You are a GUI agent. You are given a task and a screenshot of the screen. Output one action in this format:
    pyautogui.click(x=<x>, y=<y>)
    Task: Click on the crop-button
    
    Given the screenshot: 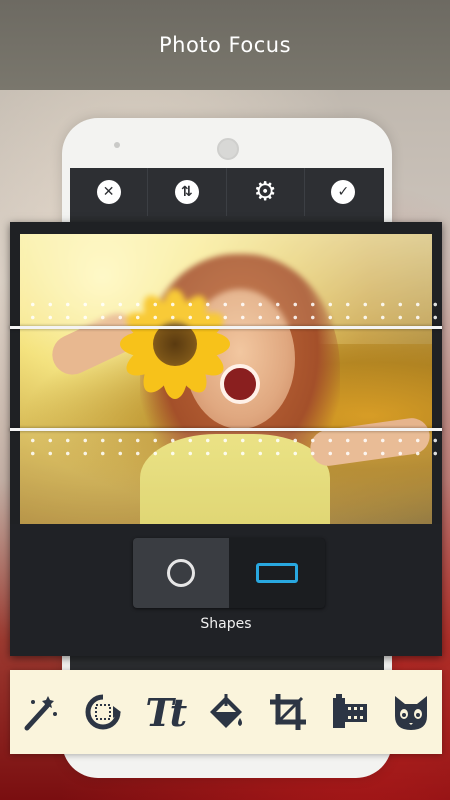 What is the action you would take?
    pyautogui.click(x=288, y=712)
    